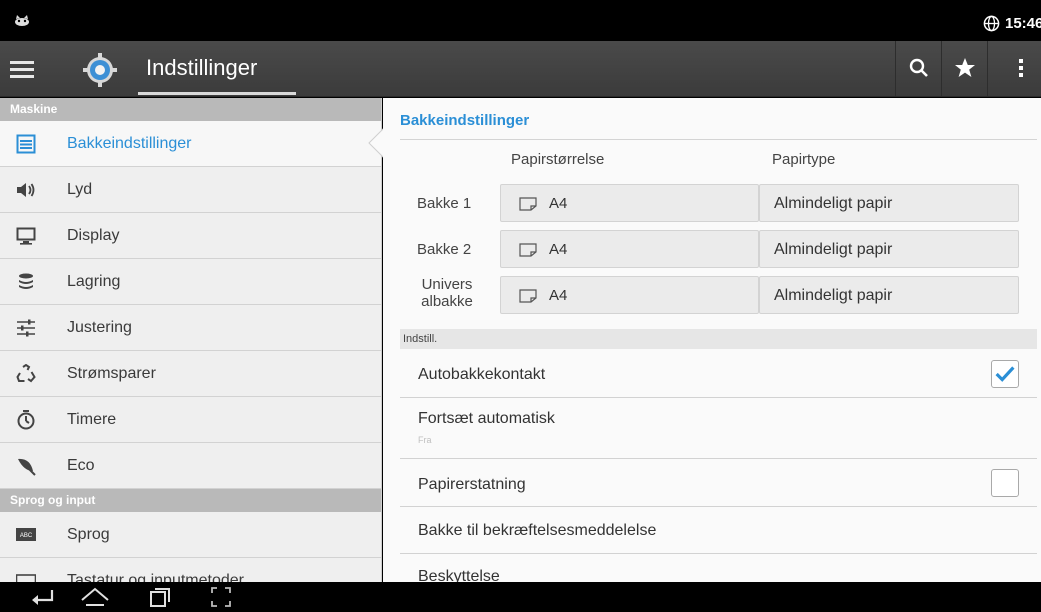 The image size is (1041, 612). I want to click on sliders-icon, so click(26, 328).